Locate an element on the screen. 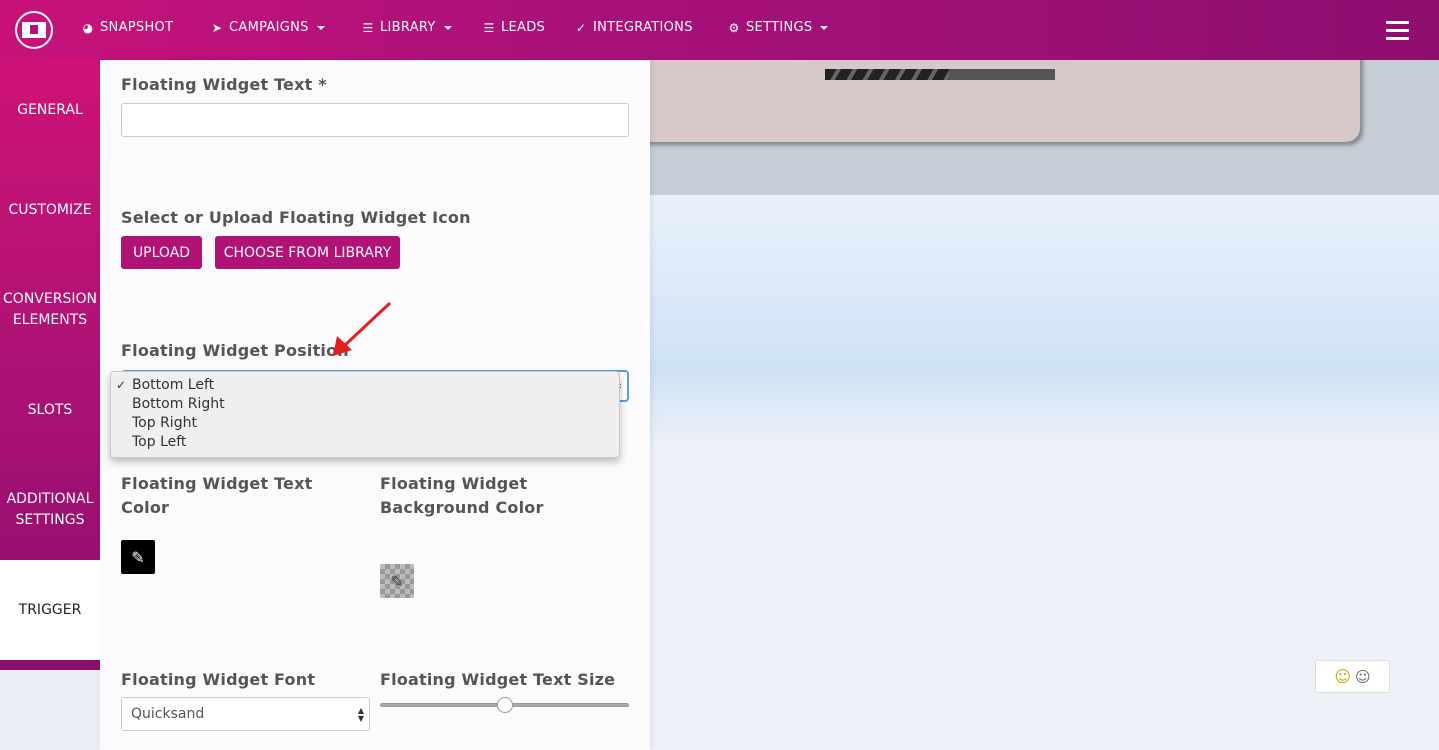 Image resolution: width=1439 pixels, height=750 pixels. text-size-slider is located at coordinates (504, 705).